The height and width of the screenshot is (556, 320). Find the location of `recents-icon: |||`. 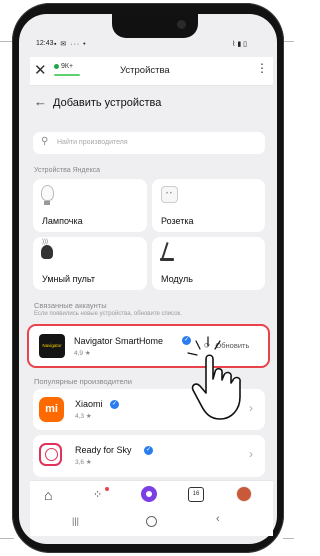

recents-icon: ||| is located at coordinates (75, 521).